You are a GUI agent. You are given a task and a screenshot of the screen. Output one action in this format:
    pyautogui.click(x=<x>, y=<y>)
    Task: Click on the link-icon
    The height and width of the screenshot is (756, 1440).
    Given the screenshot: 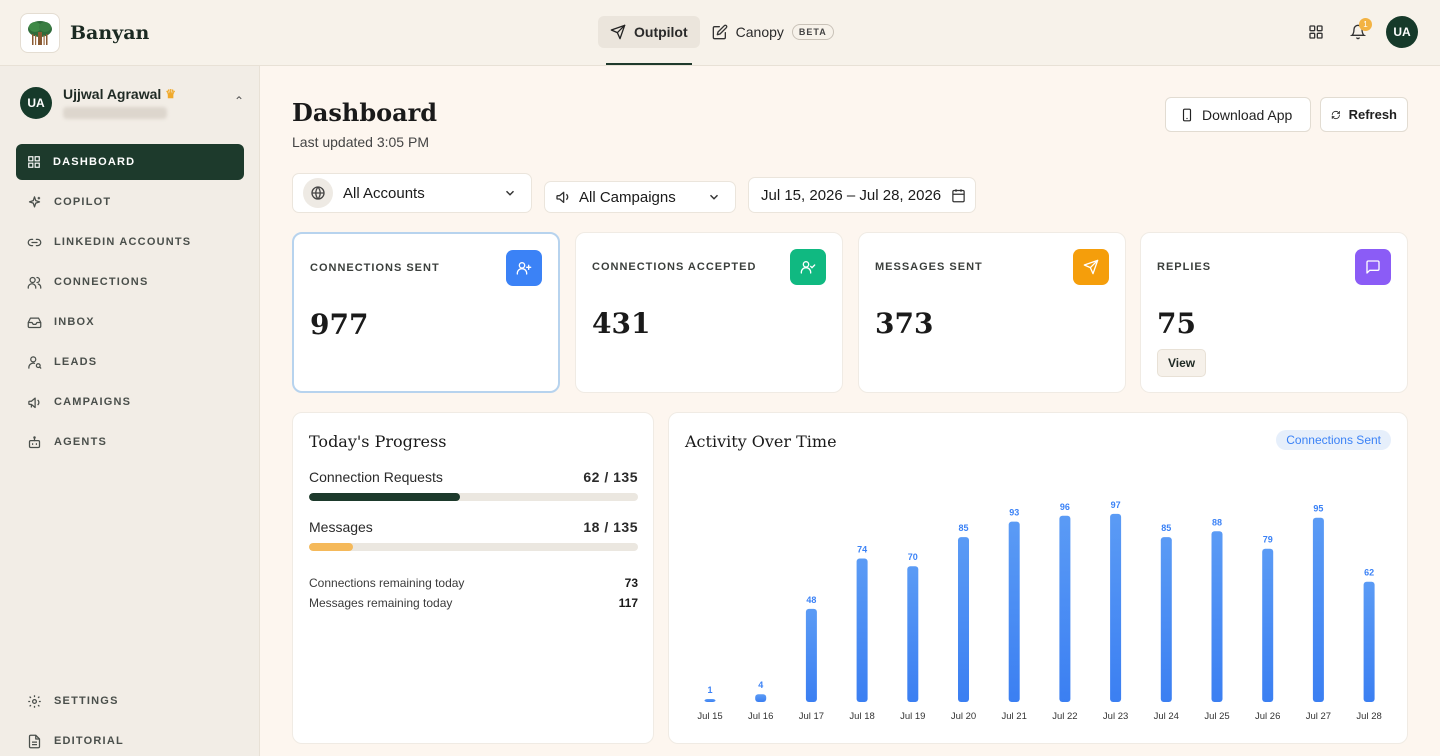 What is the action you would take?
    pyautogui.click(x=34, y=242)
    